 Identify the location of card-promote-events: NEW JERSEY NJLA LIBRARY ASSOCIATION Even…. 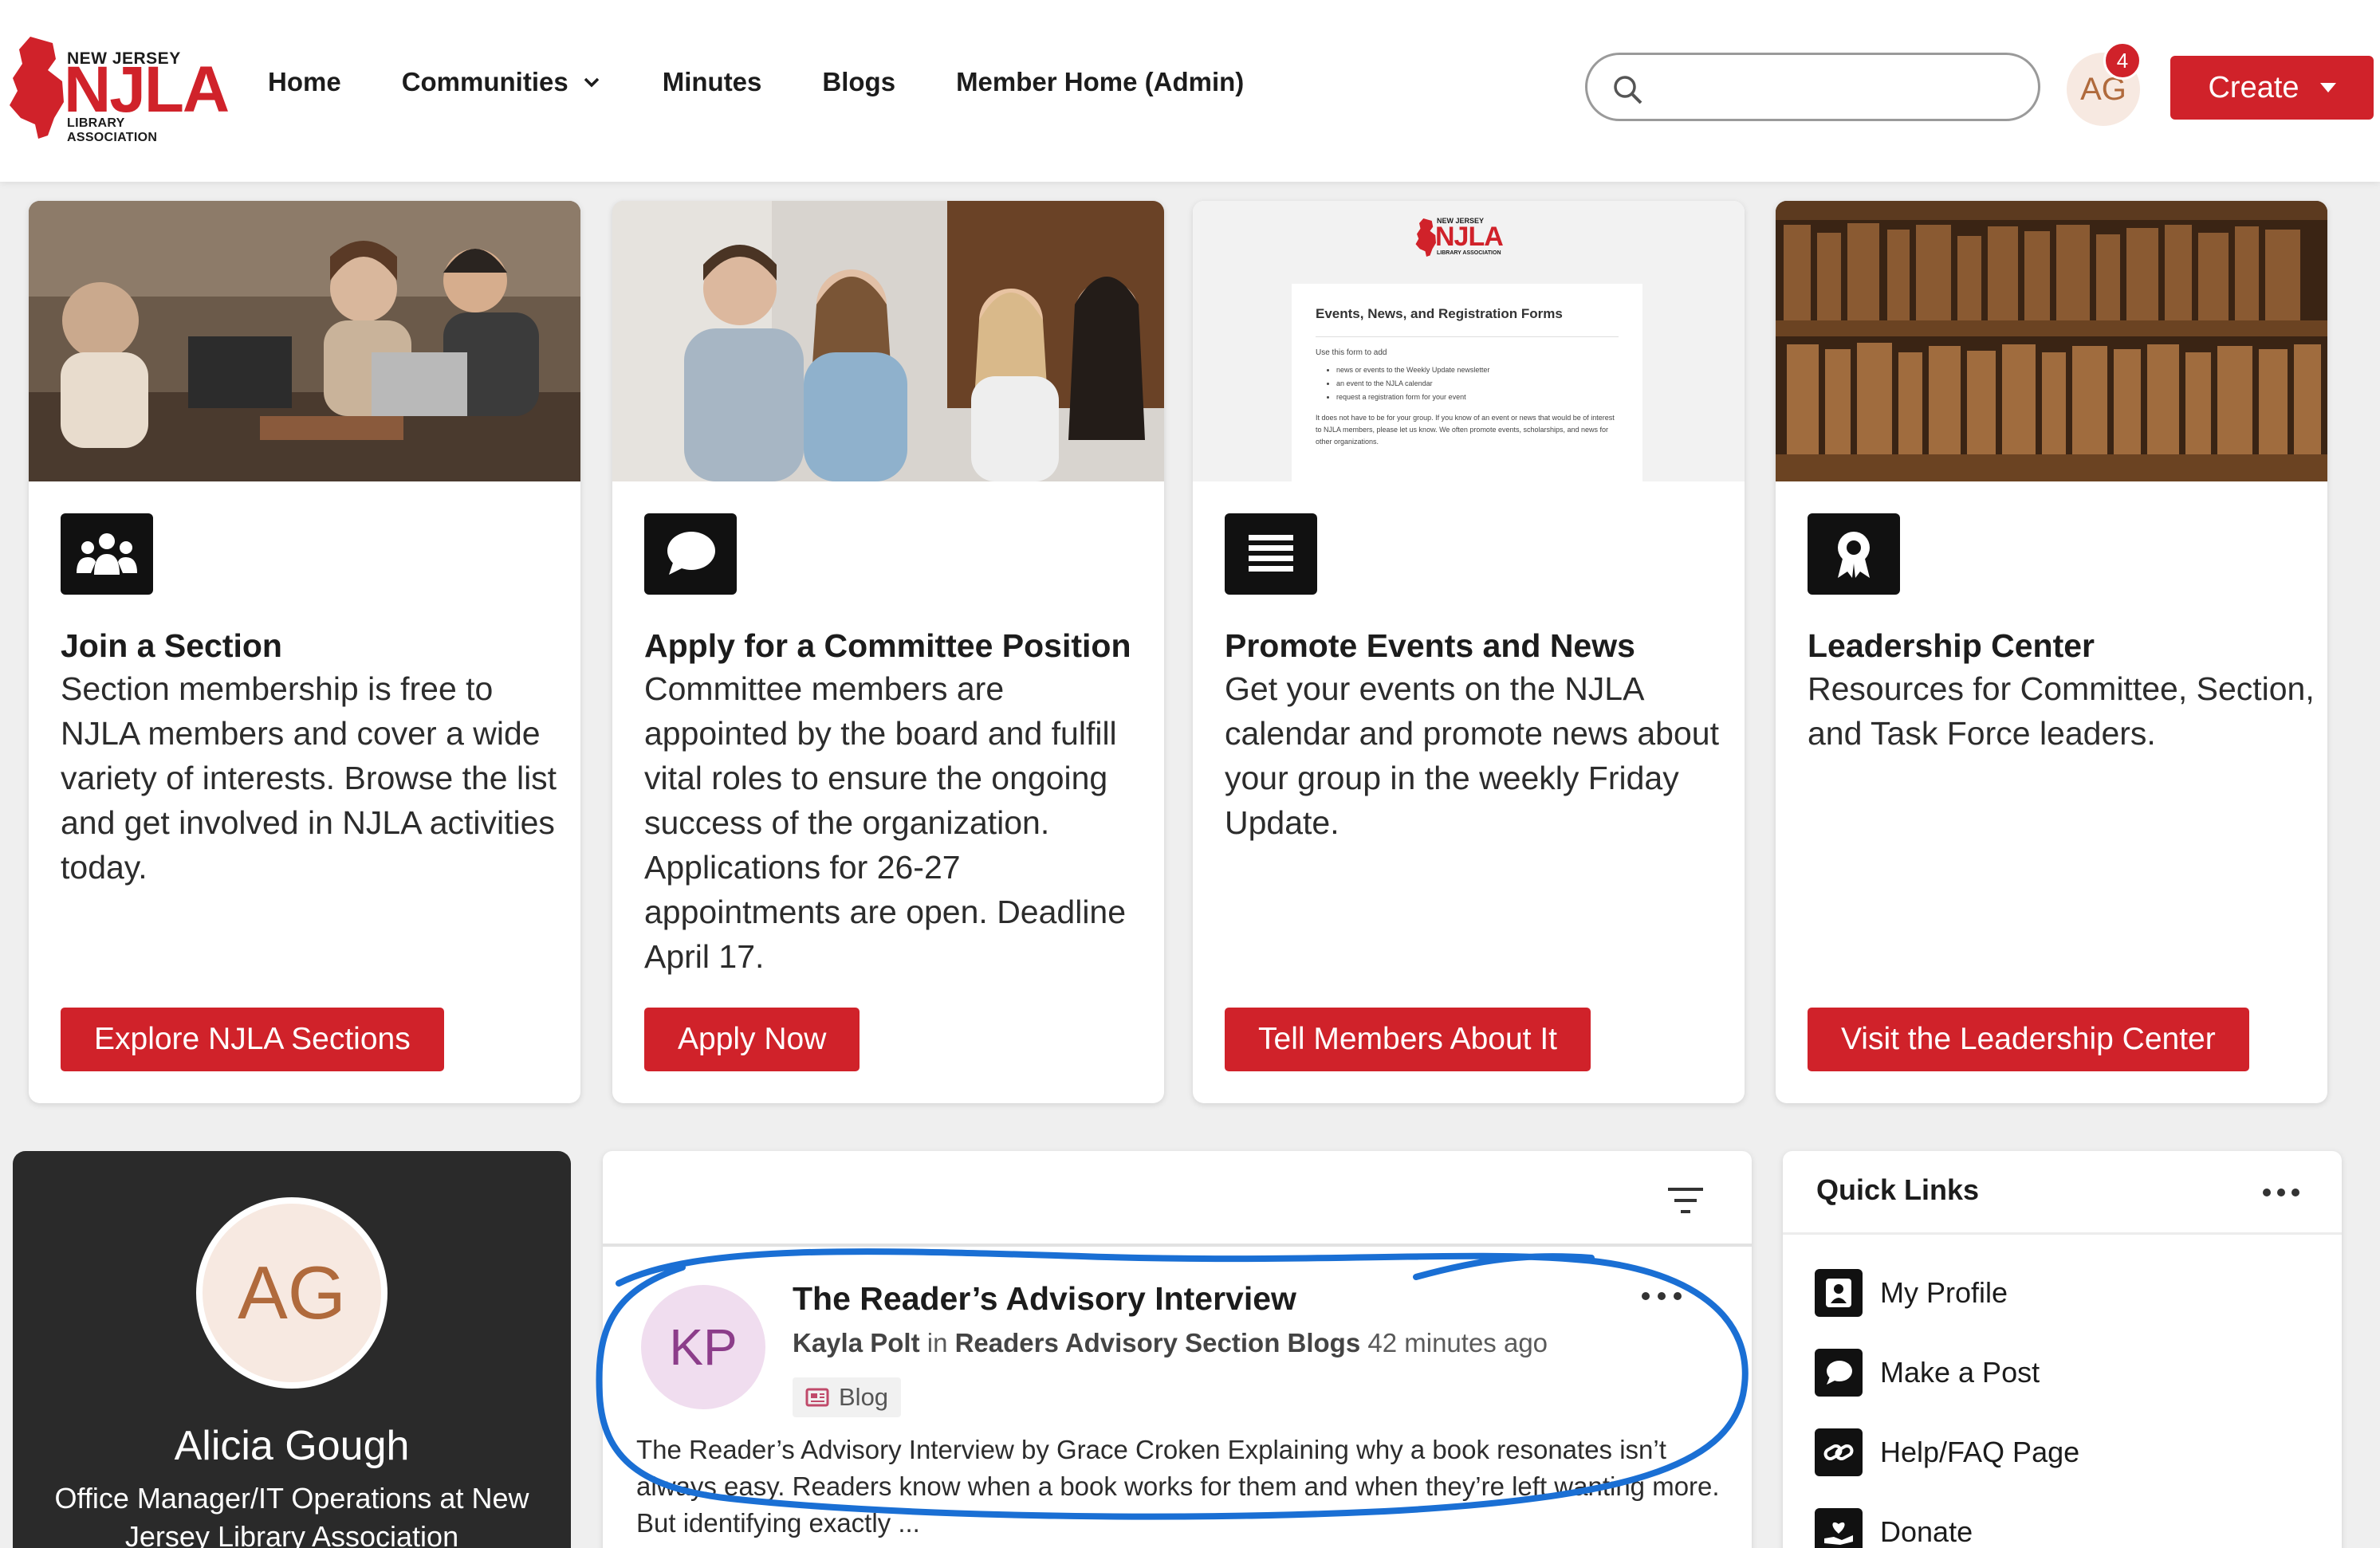
(1469, 652).